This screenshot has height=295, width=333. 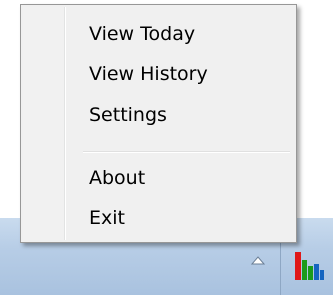 What do you see at coordinates (158, 218) in the screenshot?
I see `menu-item-exit: Exit` at bounding box center [158, 218].